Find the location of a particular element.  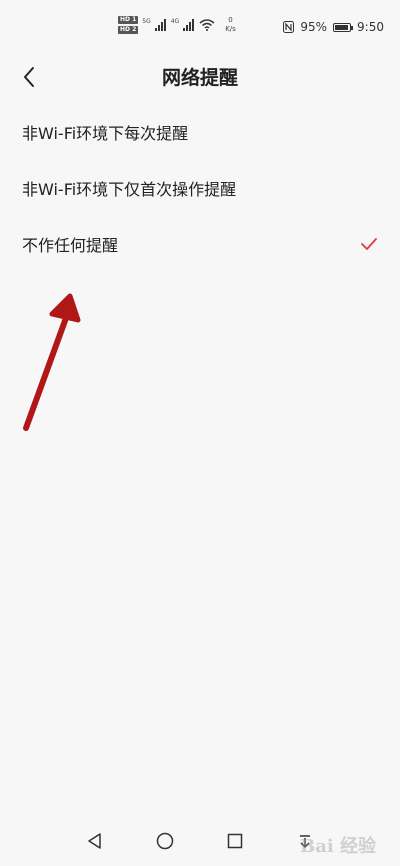

nav-back-button is located at coordinates (95, 841).